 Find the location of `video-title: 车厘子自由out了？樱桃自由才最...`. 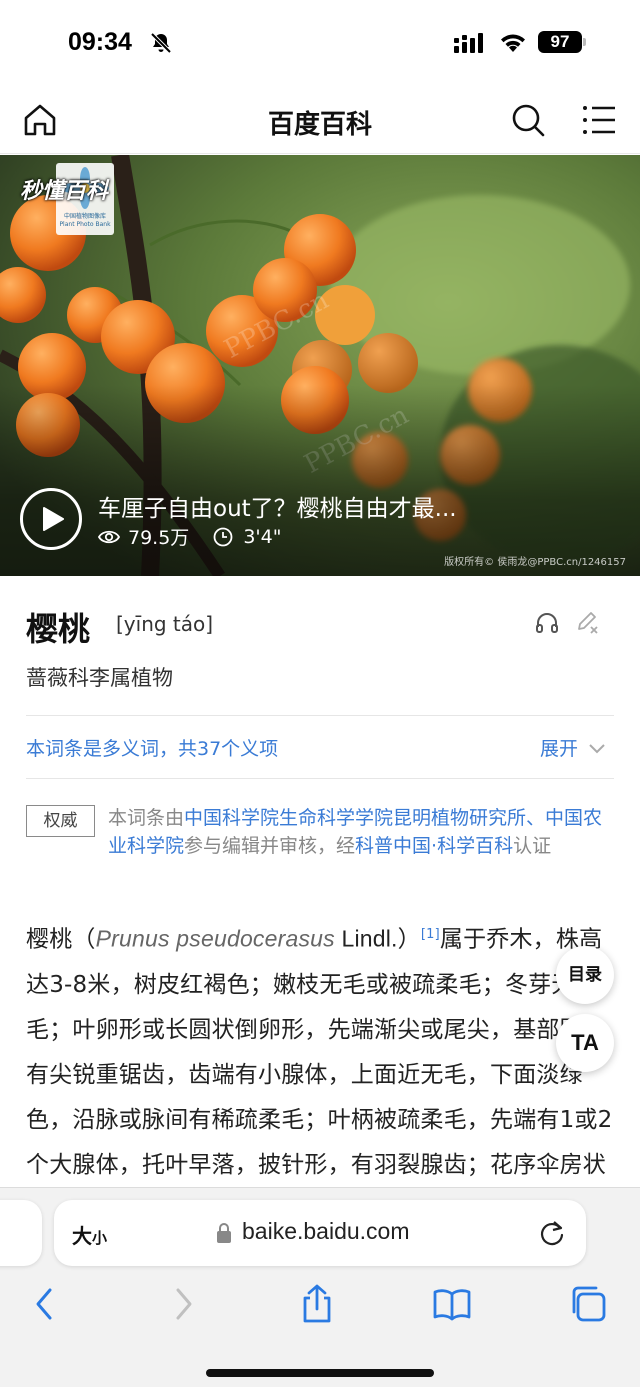

video-title: 车厘子自由out了？樱桃自由才最... is located at coordinates (277, 506).